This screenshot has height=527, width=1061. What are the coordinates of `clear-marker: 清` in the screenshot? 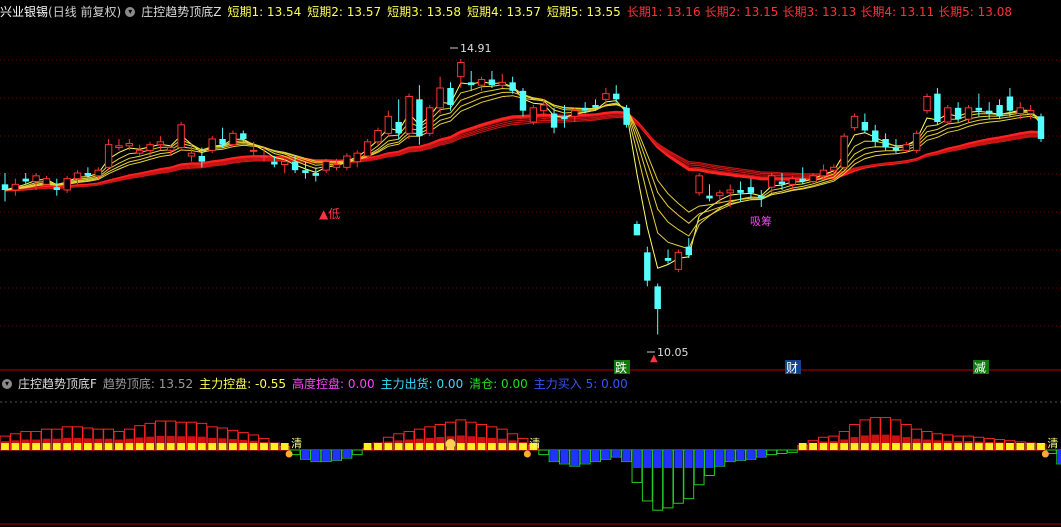 It's located at (534, 443).